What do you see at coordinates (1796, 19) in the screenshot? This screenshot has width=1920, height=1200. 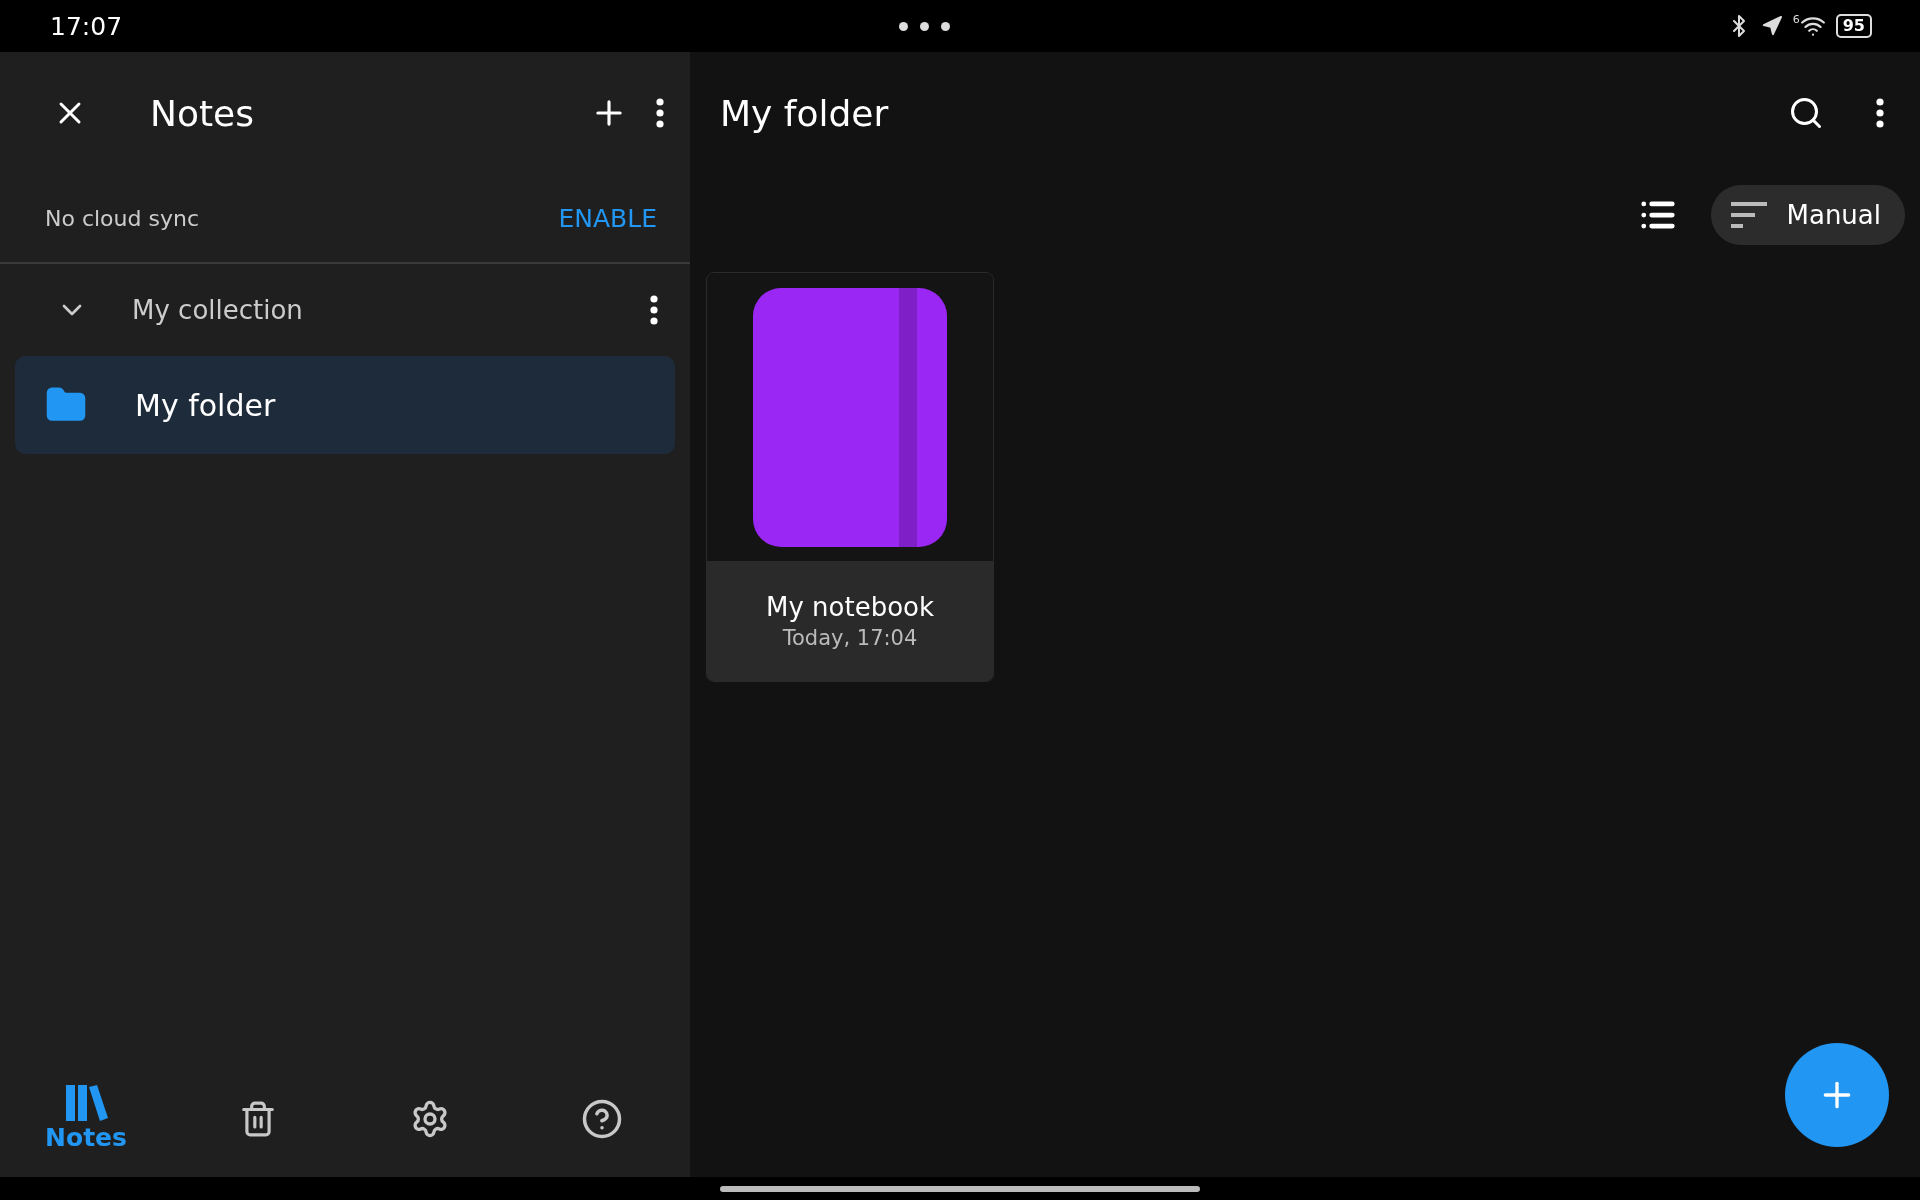 I see `wifi-label: 6` at bounding box center [1796, 19].